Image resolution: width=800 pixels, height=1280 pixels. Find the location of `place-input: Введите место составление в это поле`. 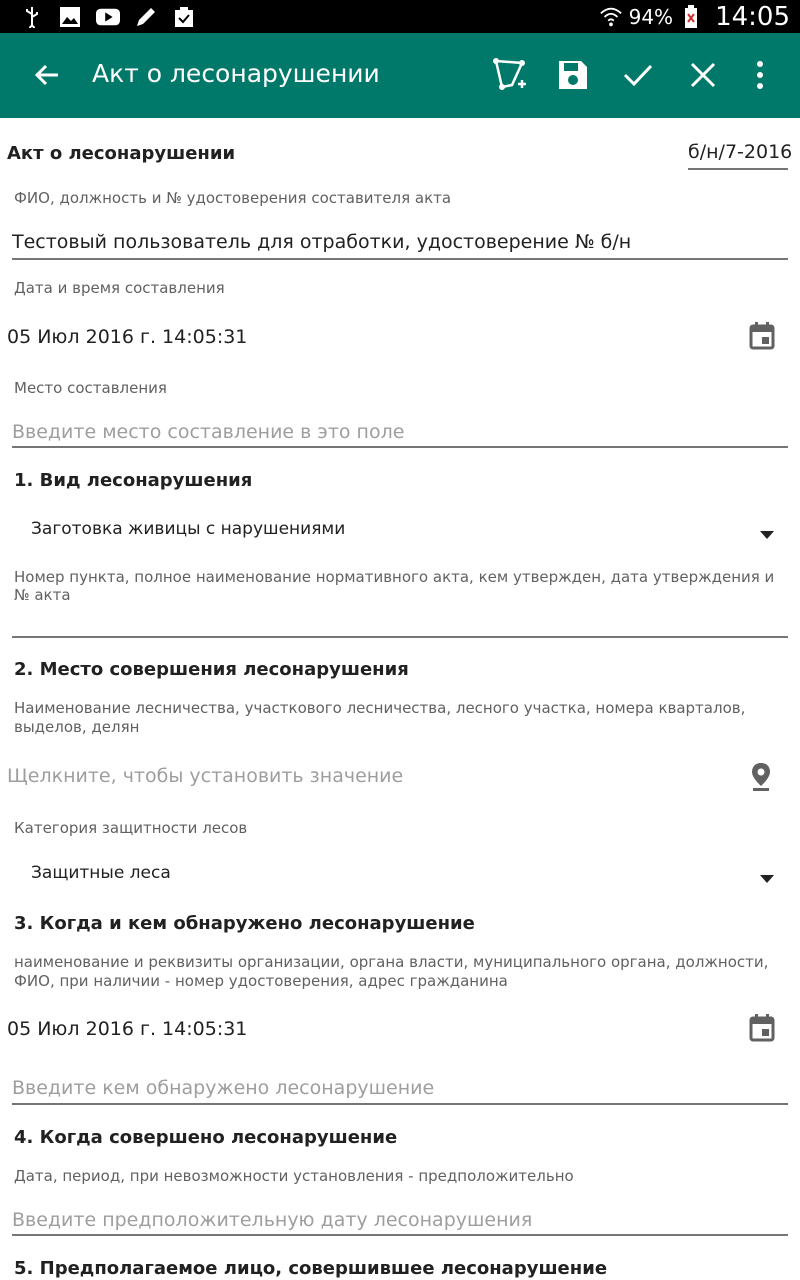

place-input: Введите место составление в это поле is located at coordinates (208, 432).